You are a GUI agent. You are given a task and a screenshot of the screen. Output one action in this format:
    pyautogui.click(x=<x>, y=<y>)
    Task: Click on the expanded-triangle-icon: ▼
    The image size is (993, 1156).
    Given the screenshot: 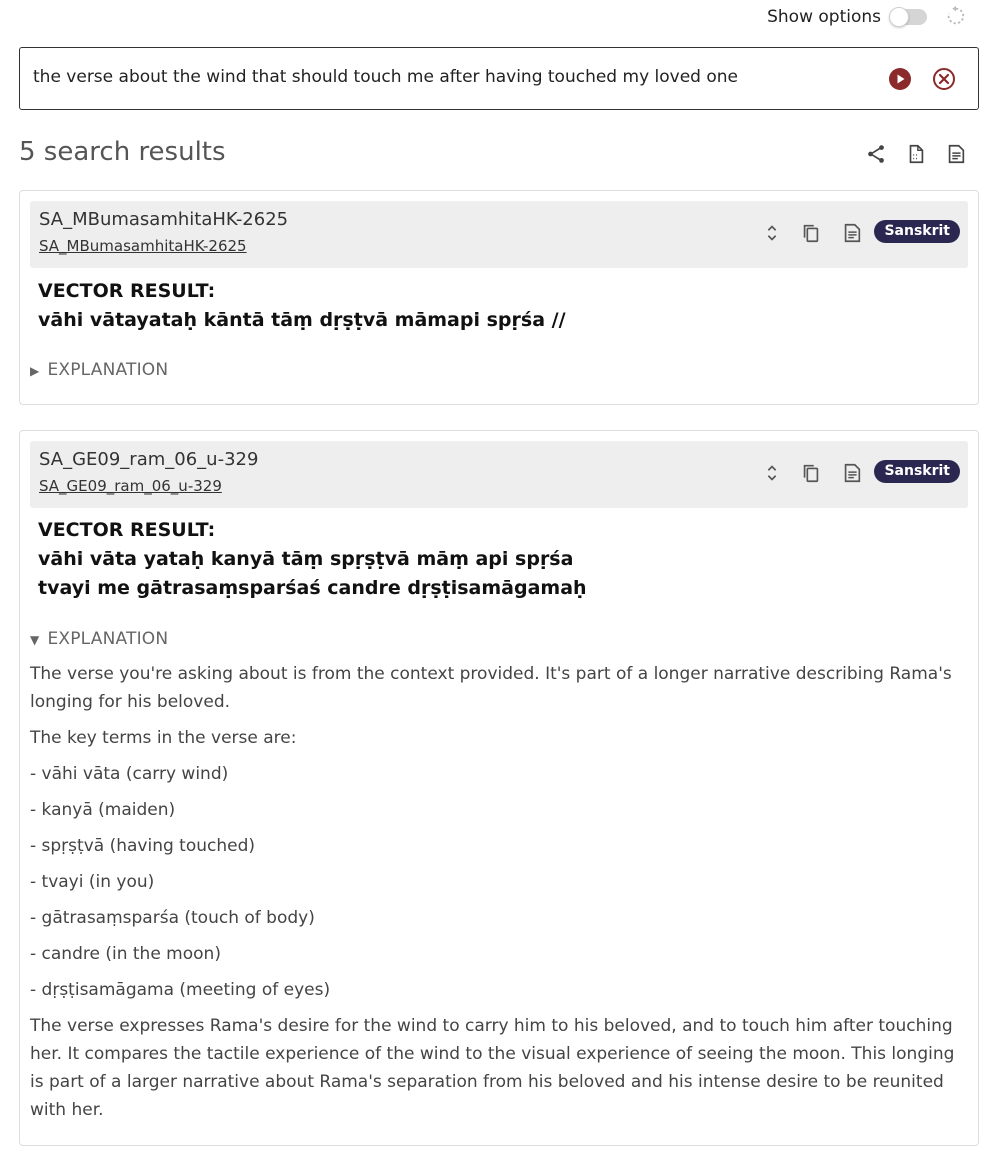 What is the action you would take?
    pyautogui.click(x=35, y=640)
    